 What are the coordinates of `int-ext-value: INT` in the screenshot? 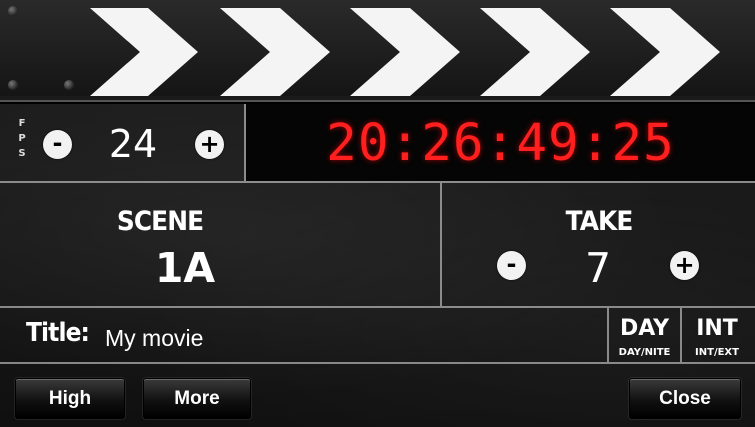 It's located at (717, 328).